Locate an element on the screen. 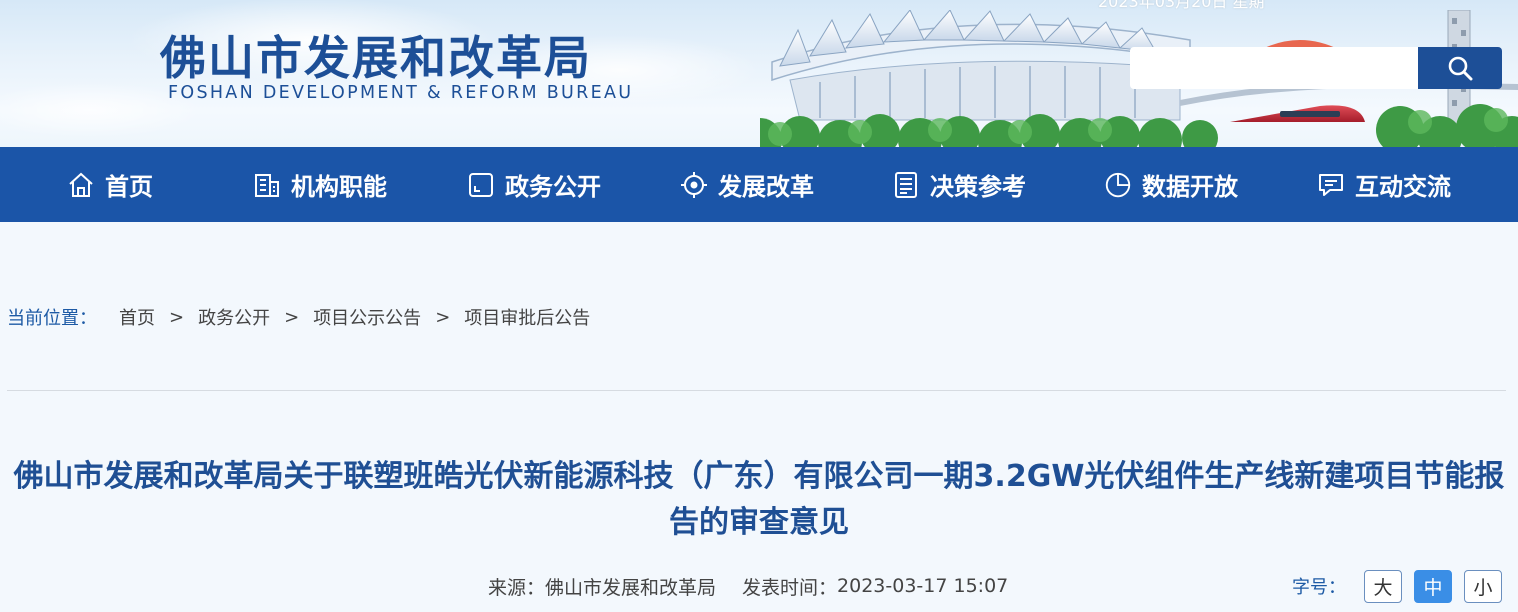 This screenshot has width=1518, height=612. font-size-label: 字号： is located at coordinates (1319, 587).